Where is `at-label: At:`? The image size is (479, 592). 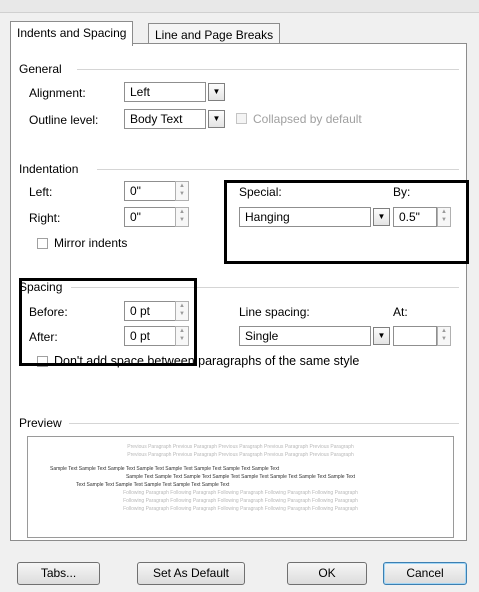
at-label: At: is located at coordinates (400, 312).